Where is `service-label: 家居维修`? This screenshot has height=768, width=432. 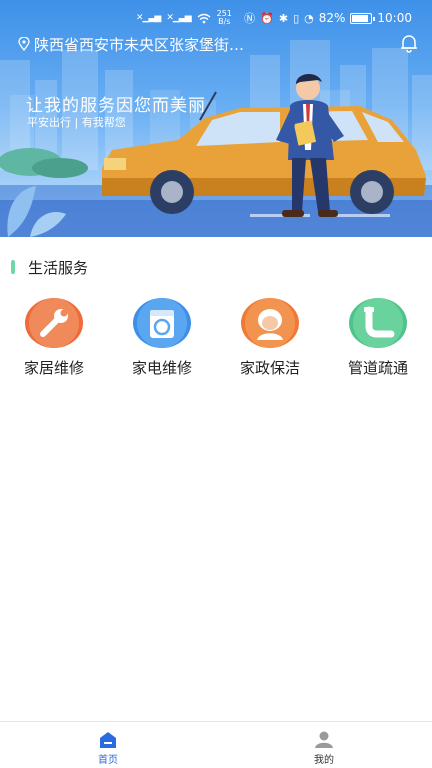
service-label: 家居维修 is located at coordinates (53, 368).